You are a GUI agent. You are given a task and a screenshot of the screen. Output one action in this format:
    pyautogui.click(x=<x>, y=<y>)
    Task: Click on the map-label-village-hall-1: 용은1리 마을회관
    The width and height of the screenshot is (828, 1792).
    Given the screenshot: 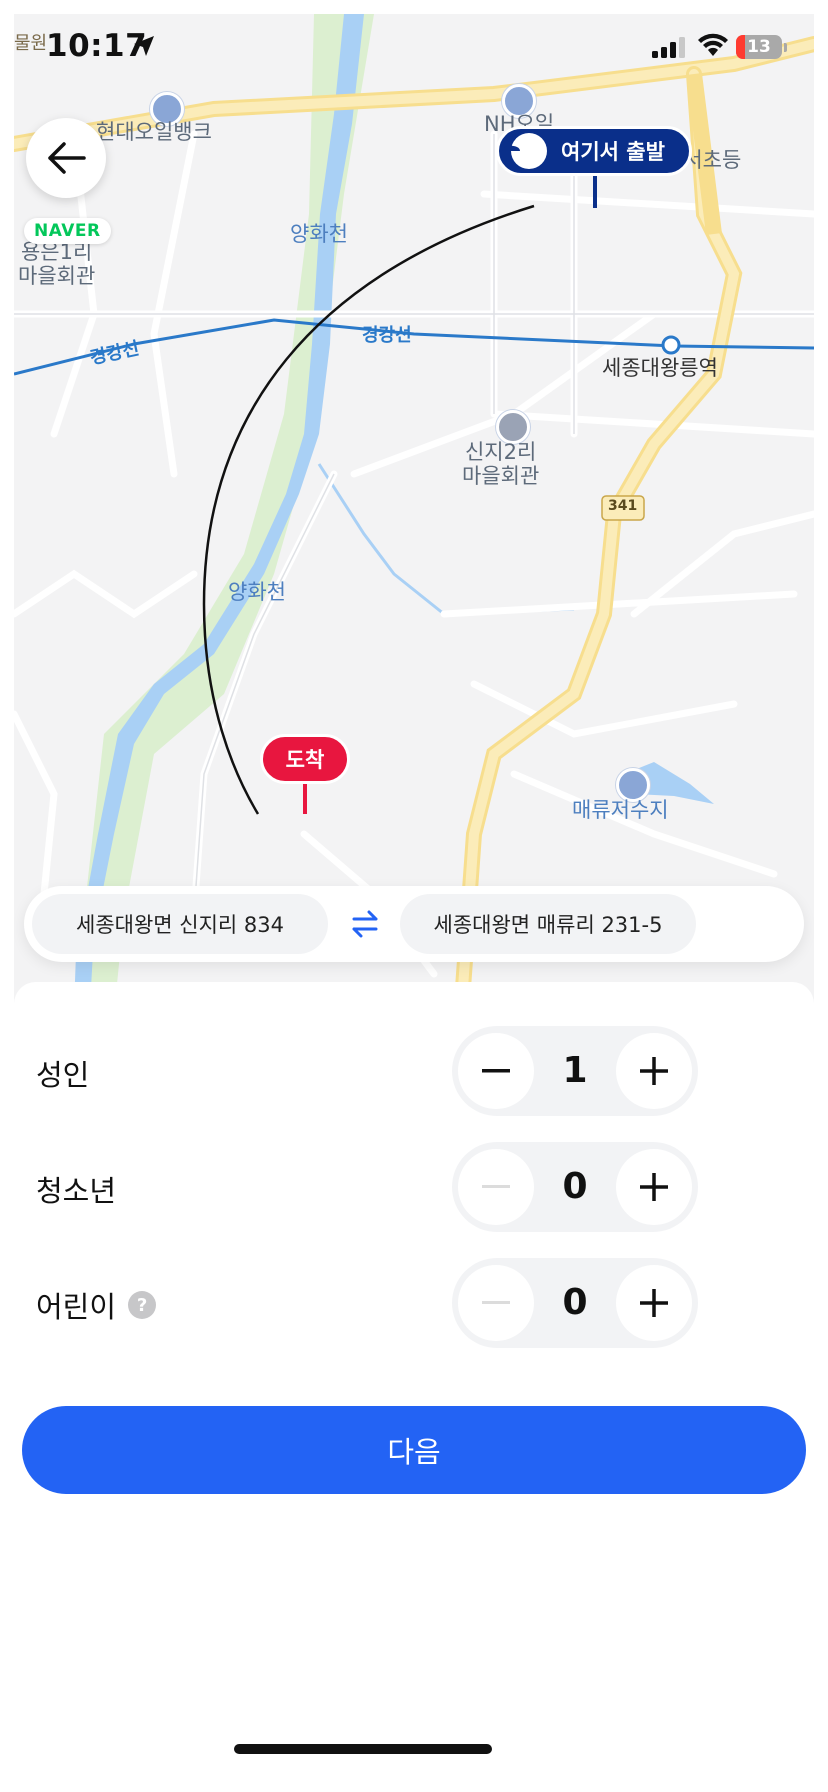 What is the action you would take?
    pyautogui.click(x=56, y=264)
    